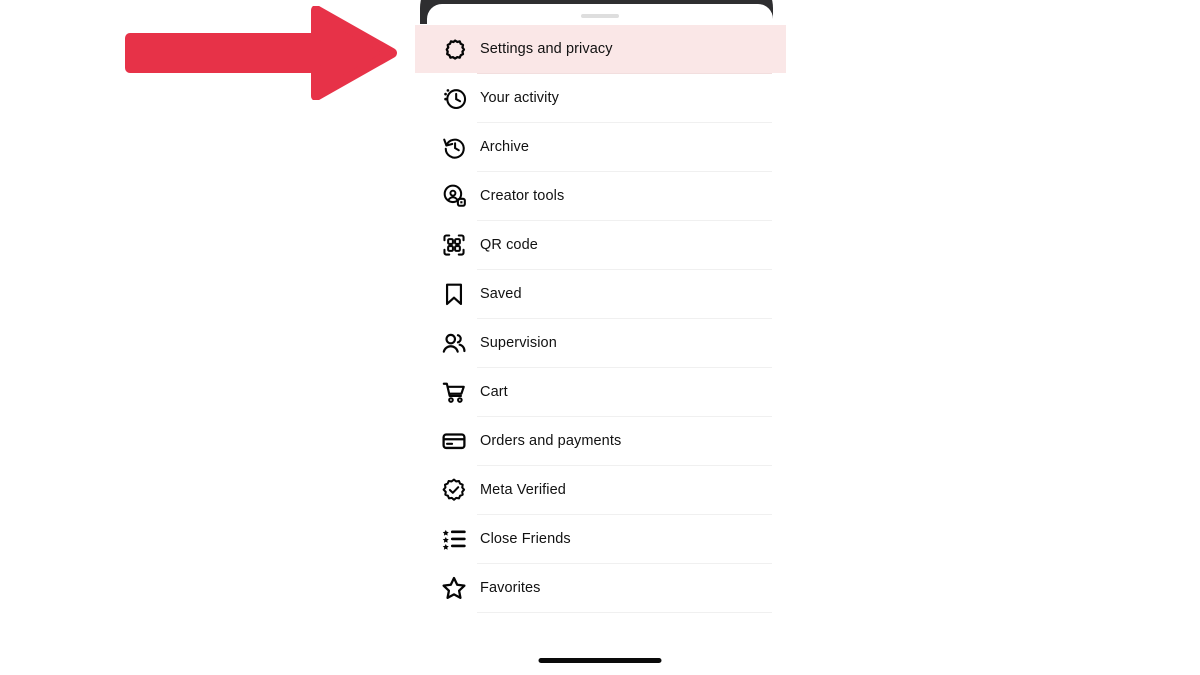 This screenshot has height=675, width=1200. What do you see at coordinates (525, 538) in the screenshot?
I see `menu-item-label: Close Friends` at bounding box center [525, 538].